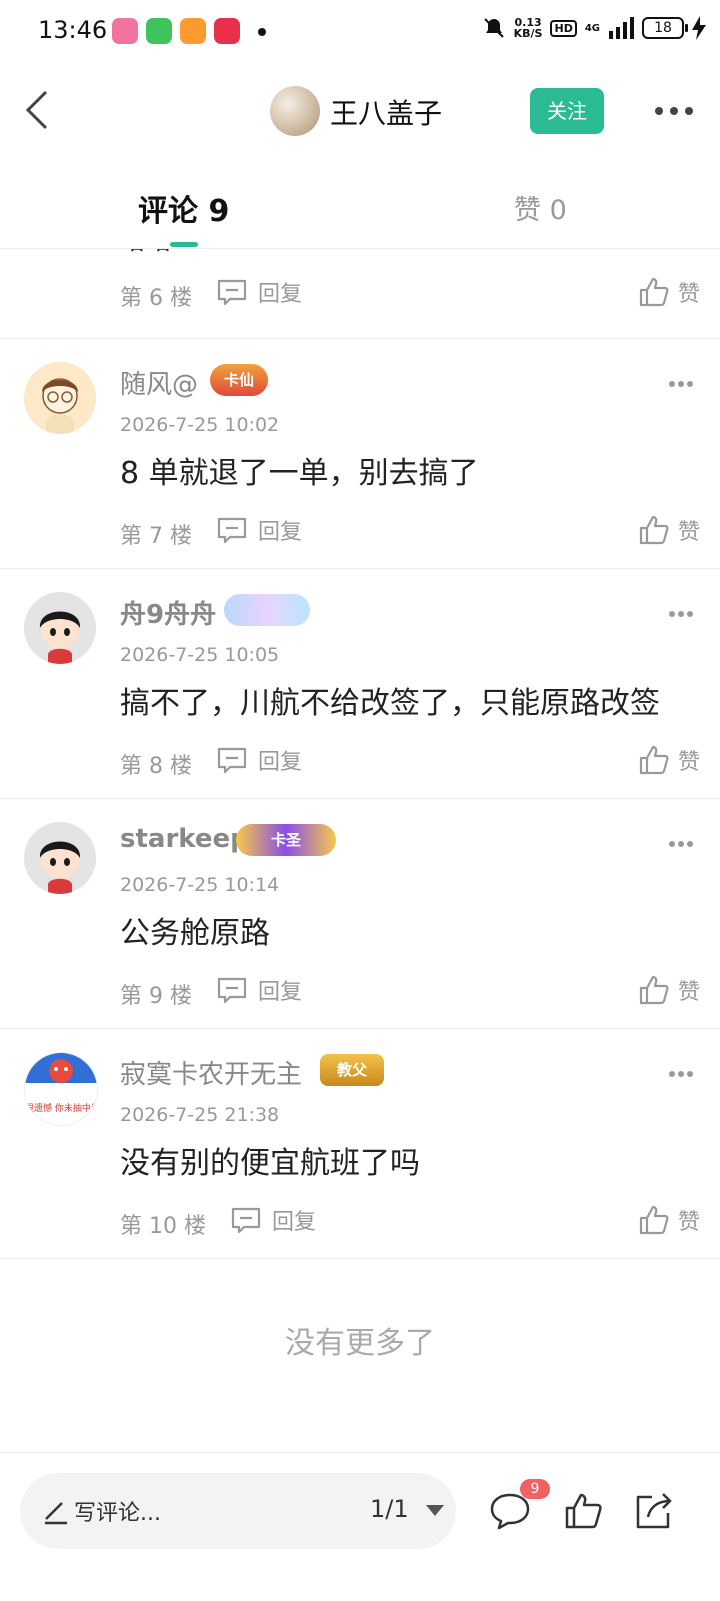 This screenshot has height=1601, width=720. Describe the element at coordinates (584, 1511) in the screenshot. I see `like-post-icon` at that location.